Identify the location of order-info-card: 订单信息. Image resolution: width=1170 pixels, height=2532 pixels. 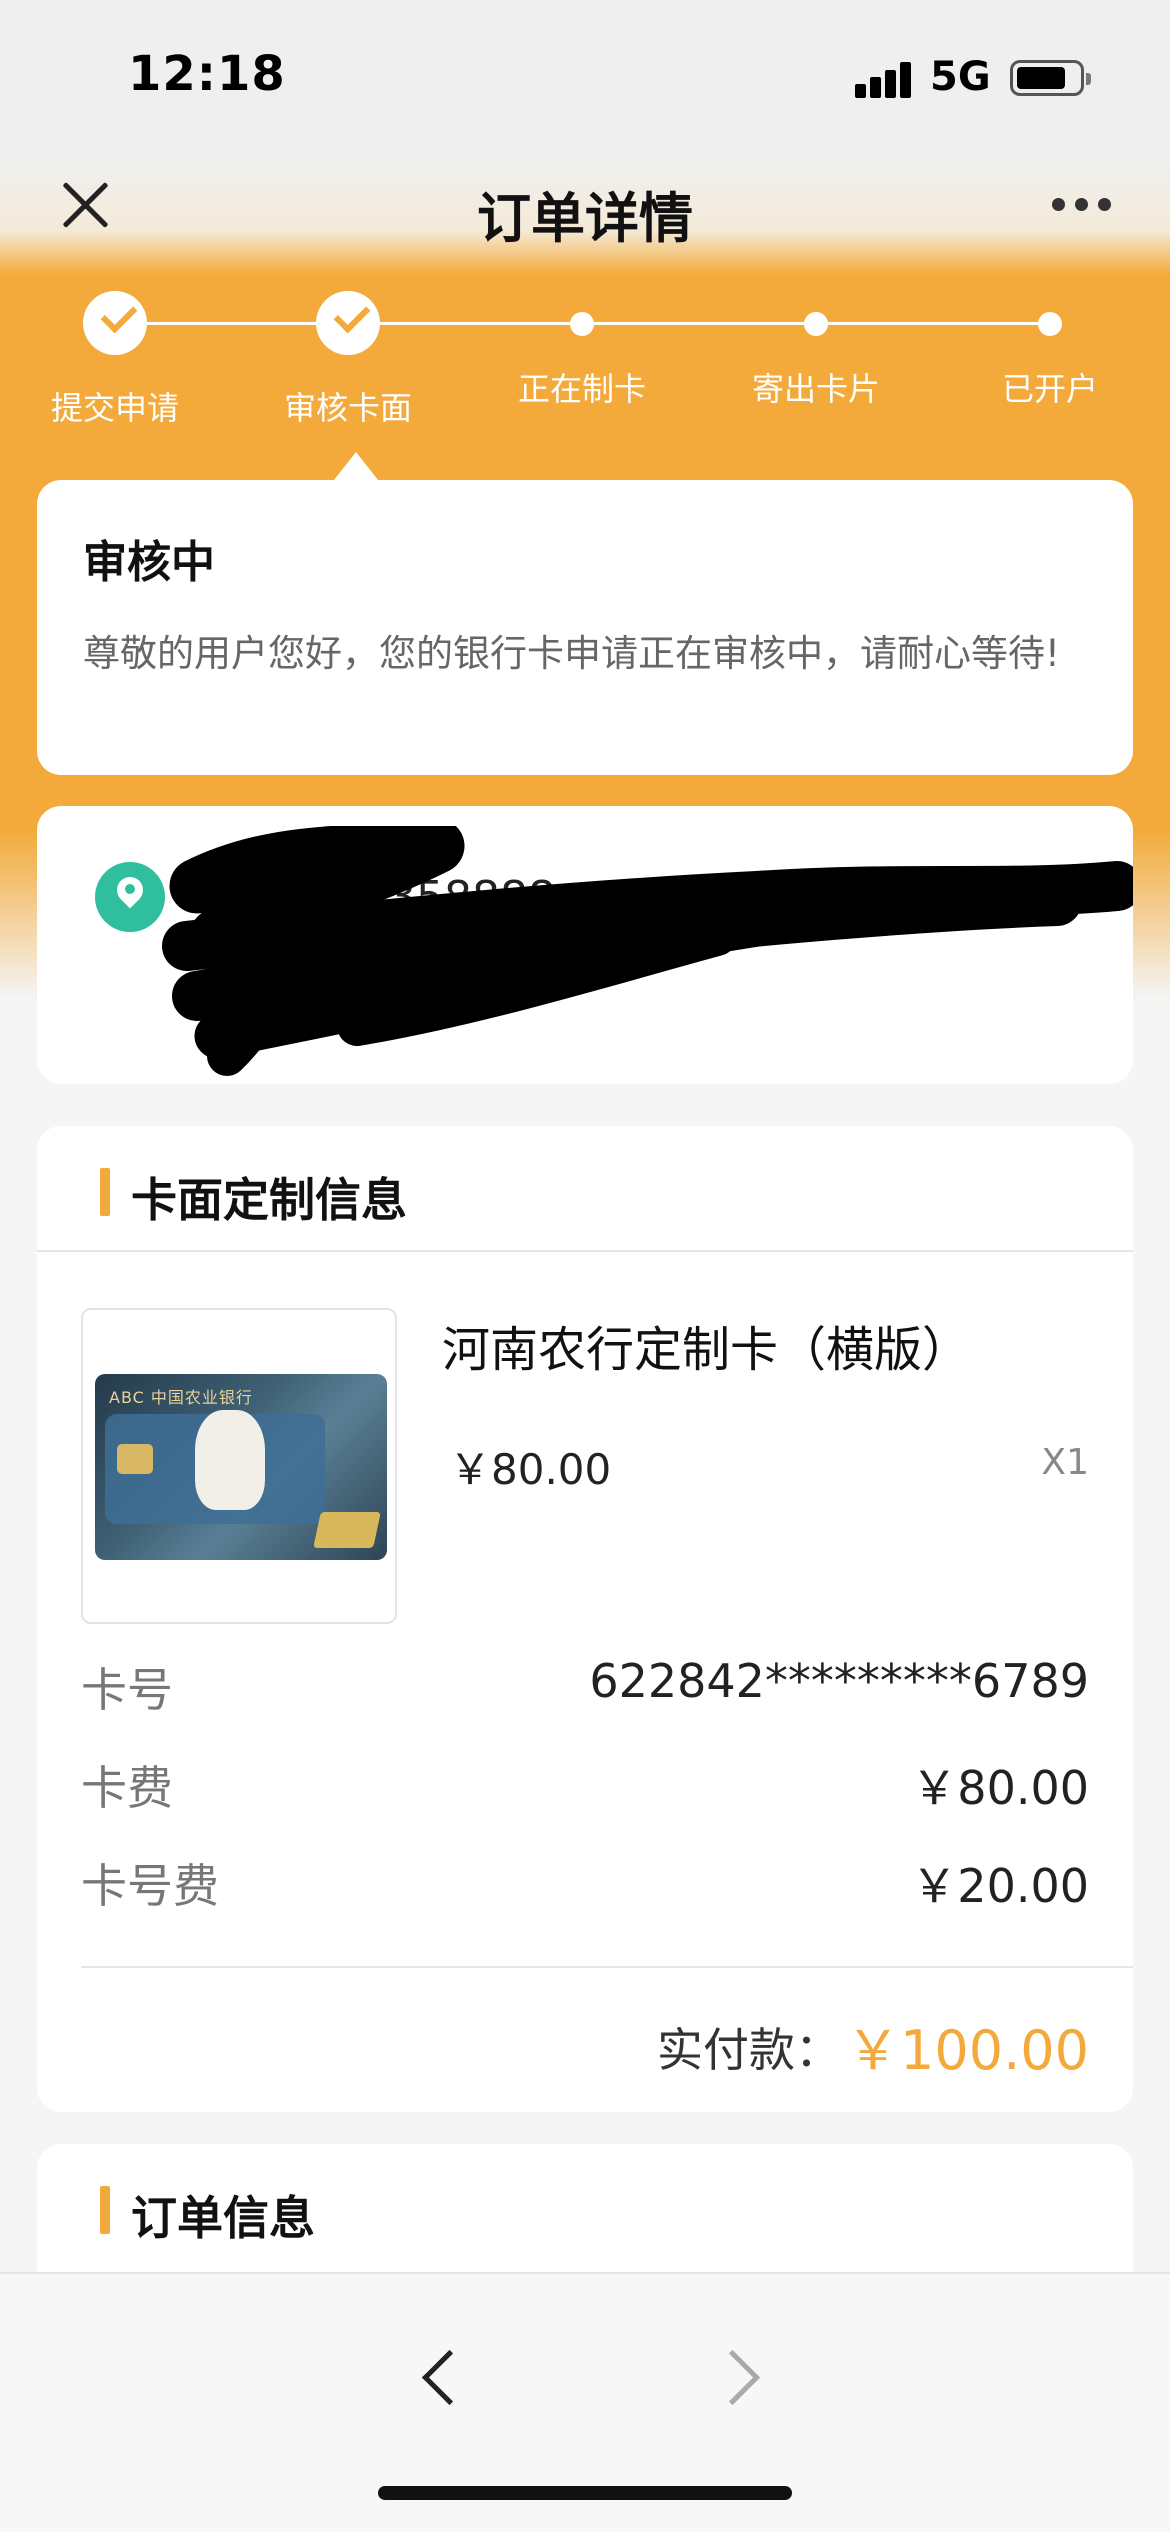
(585, 2214).